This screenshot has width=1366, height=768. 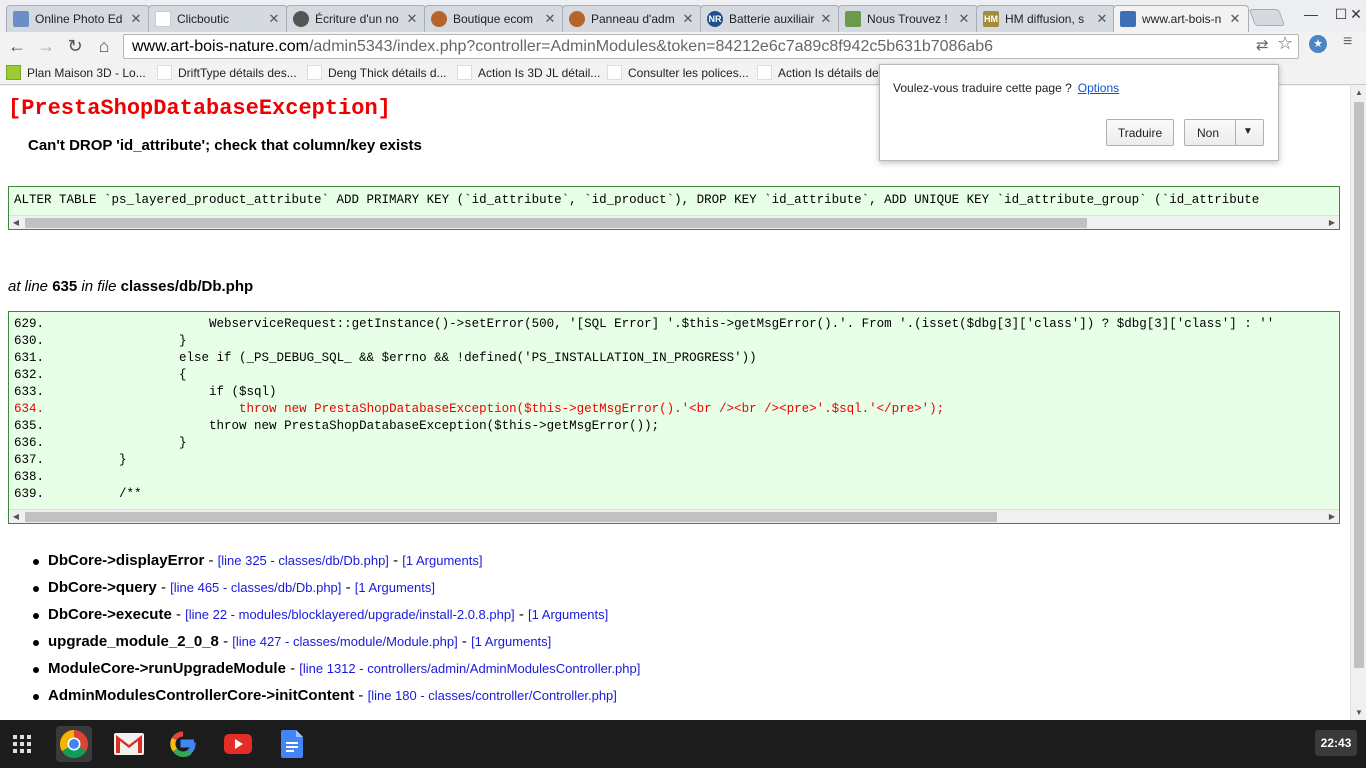 I want to click on code-horizontal-scrollbar: ◀ ▶, so click(x=674, y=516).